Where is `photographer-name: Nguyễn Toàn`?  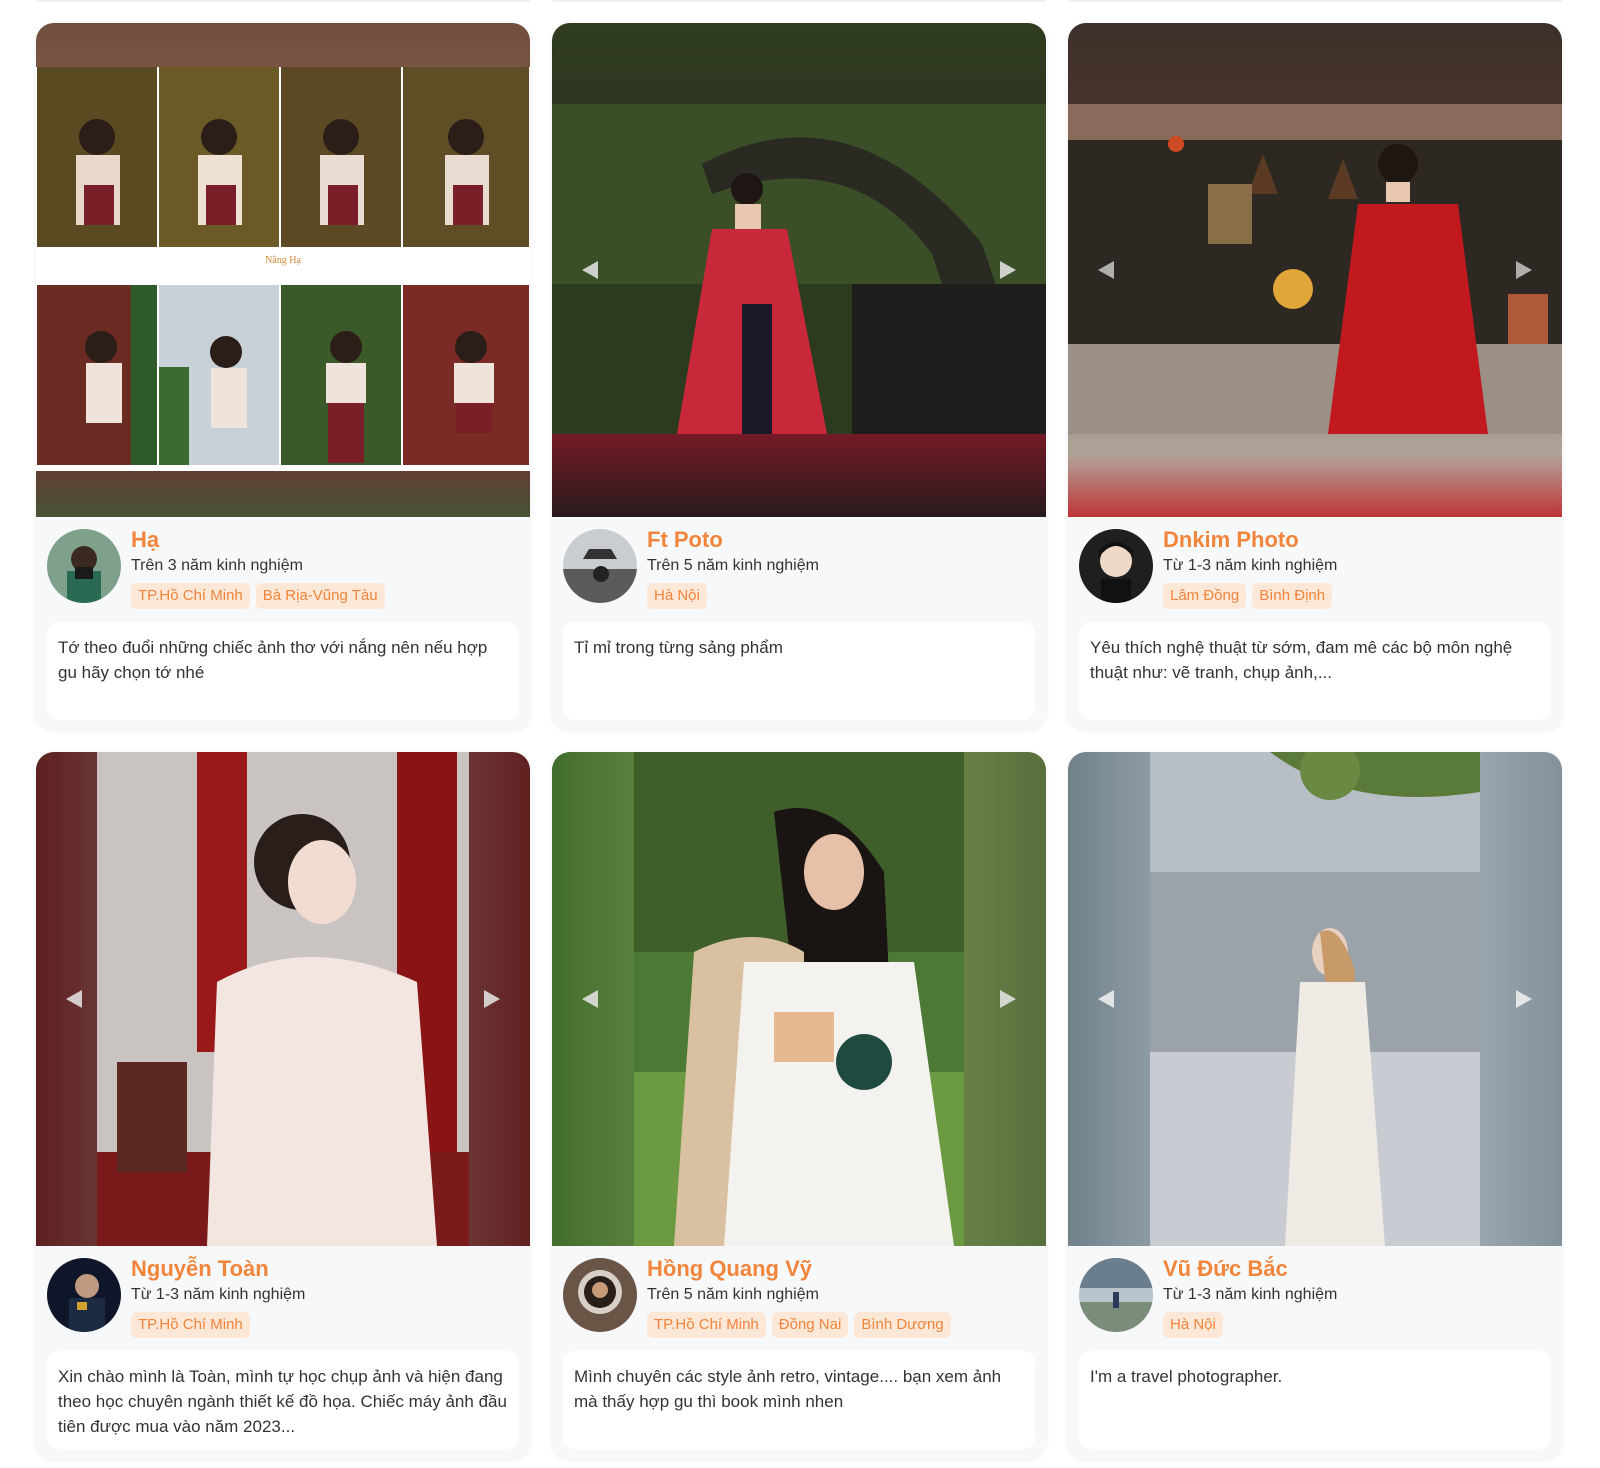 photographer-name: Nguyễn Toàn is located at coordinates (218, 1269).